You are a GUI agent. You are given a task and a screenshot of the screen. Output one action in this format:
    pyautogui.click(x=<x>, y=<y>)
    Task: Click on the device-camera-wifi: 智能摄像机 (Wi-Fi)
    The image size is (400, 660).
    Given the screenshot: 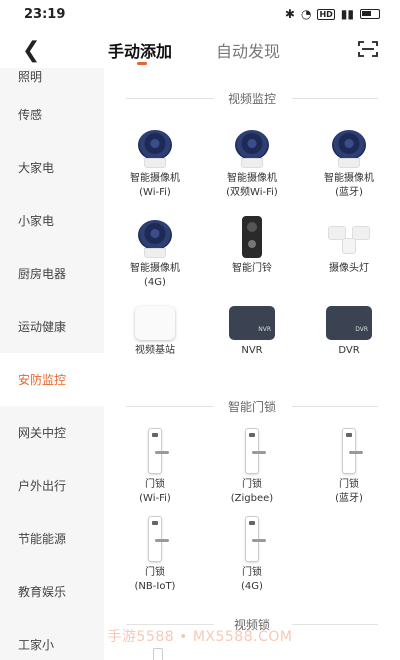 What is the action you would take?
    pyautogui.click(x=155, y=160)
    